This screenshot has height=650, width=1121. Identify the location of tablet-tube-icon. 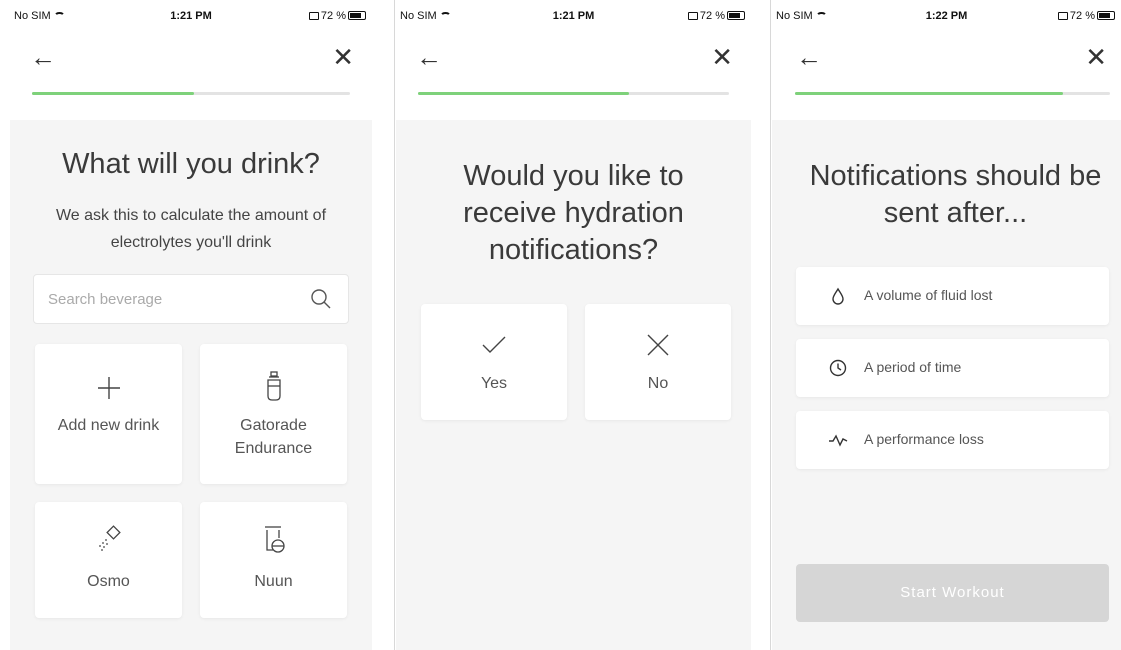
(273, 542).